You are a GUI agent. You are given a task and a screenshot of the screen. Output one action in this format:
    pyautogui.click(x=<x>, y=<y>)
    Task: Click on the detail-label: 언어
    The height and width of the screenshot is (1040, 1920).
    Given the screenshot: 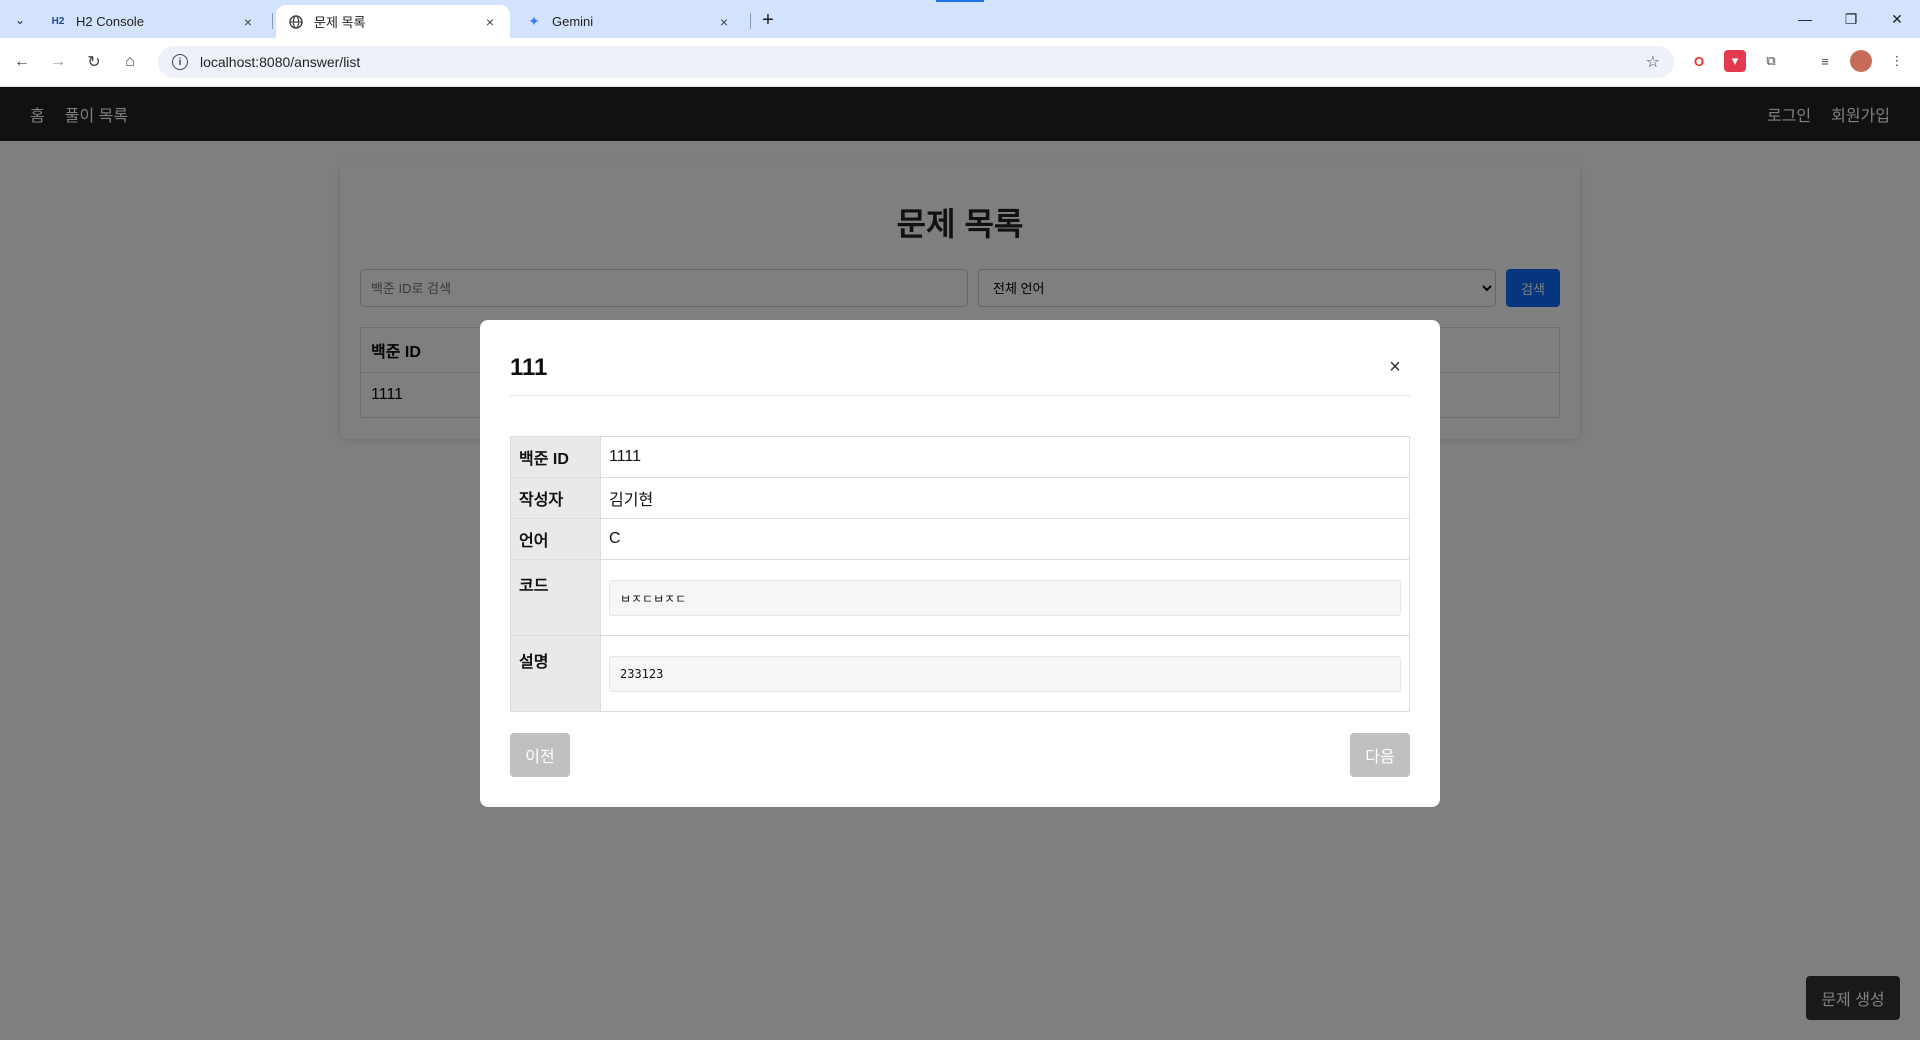 What is the action you would take?
    pyautogui.click(x=555, y=539)
    